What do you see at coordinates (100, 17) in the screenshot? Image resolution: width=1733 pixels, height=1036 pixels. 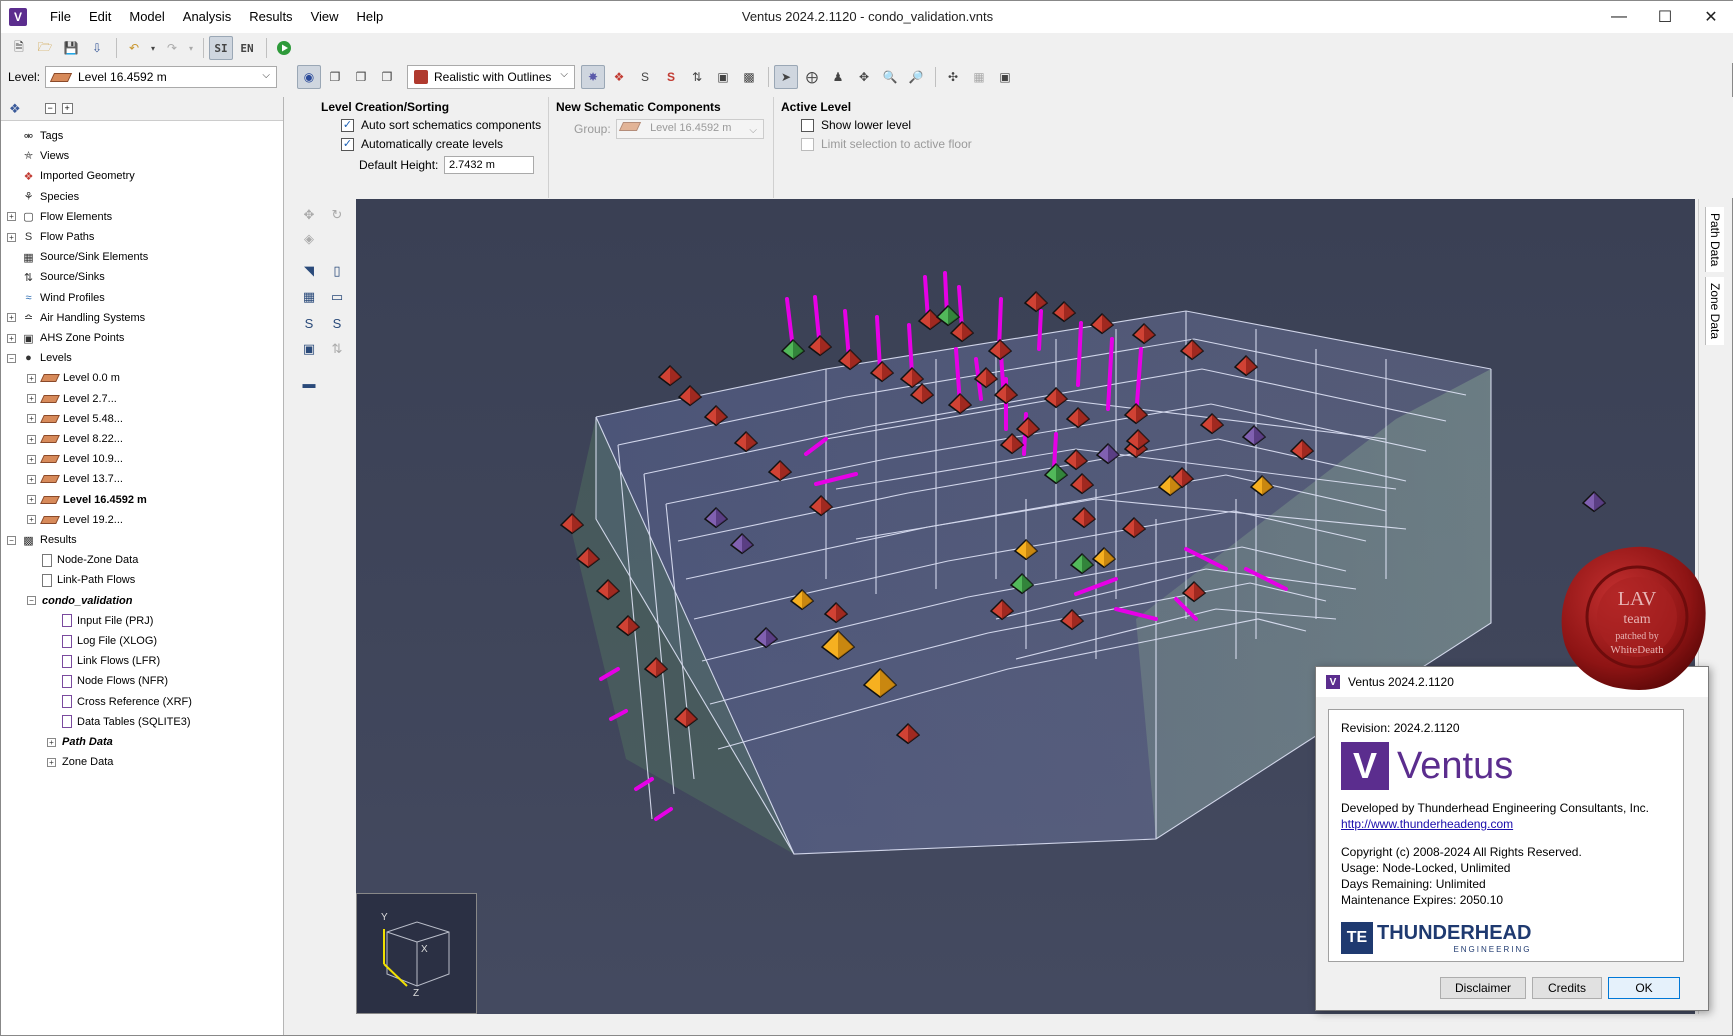 I see `menu-edit: Edit` at bounding box center [100, 17].